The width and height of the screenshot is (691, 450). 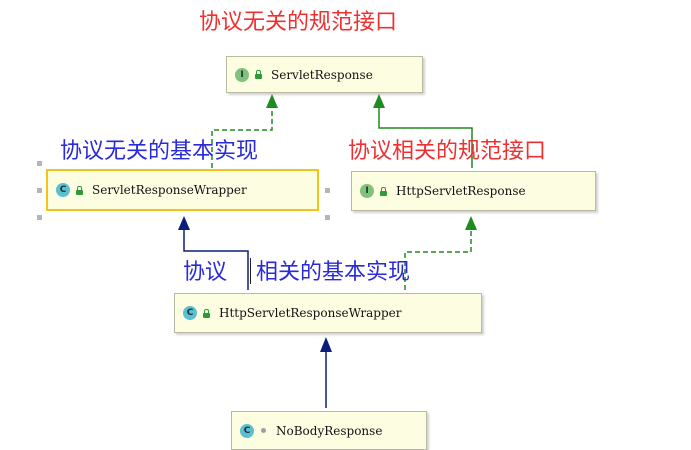 I want to click on node-label: ServletResponse, so click(x=322, y=74).